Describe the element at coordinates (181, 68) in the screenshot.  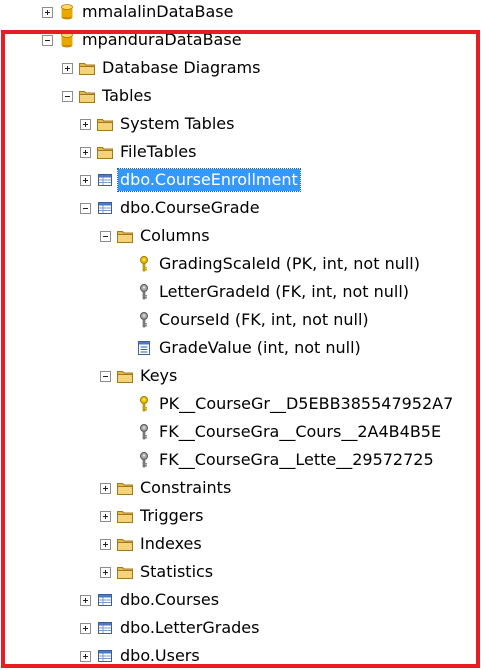
I see `tree-node-label: Database Diagrams` at that location.